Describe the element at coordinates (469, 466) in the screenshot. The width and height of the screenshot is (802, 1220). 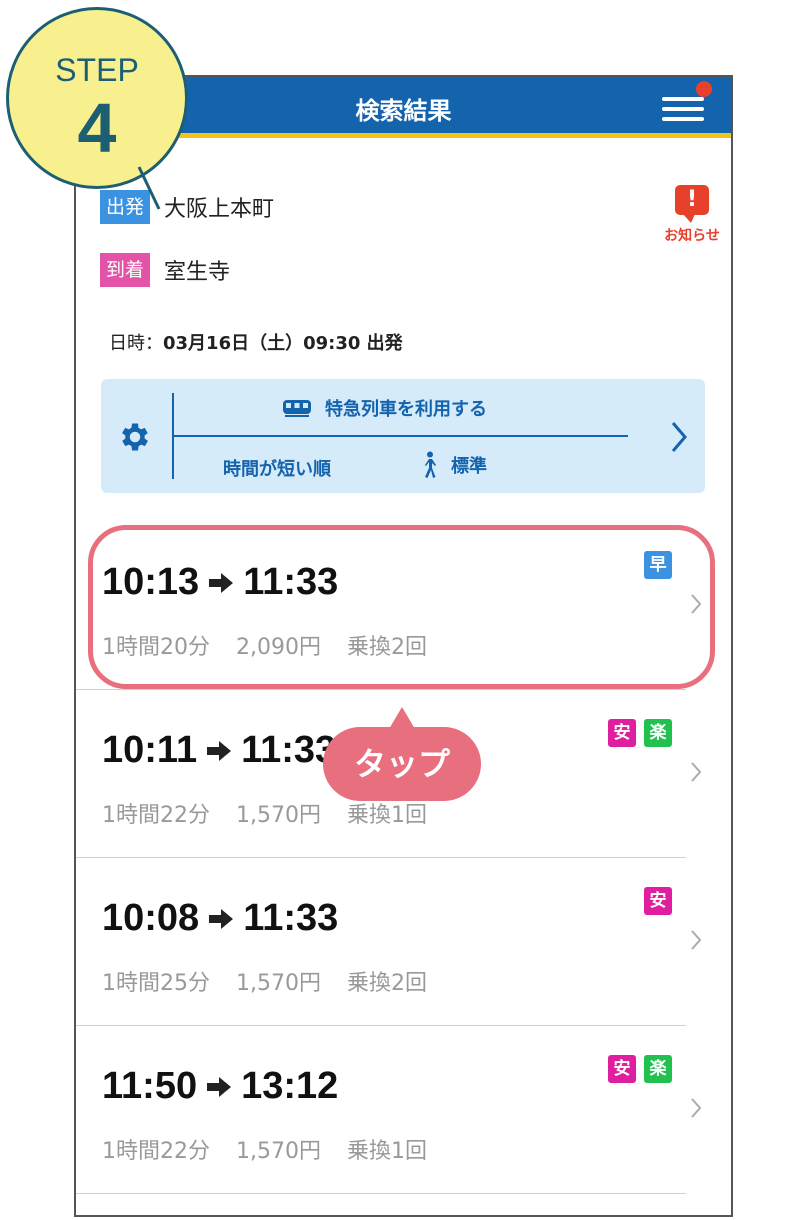
I see `walk-speed-label: 標準` at that location.